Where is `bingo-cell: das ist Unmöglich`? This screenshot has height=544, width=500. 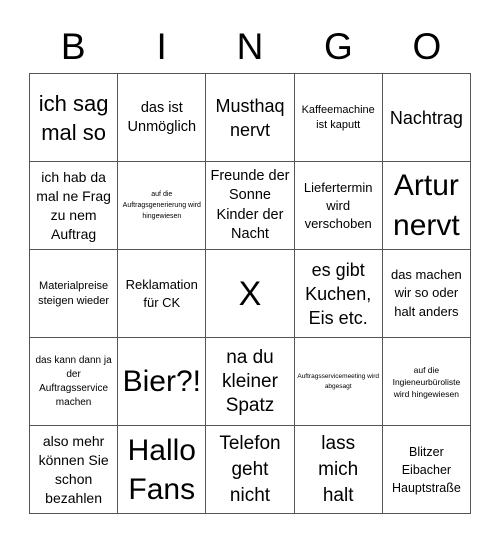 bingo-cell: das ist Unmöglich is located at coordinates (162, 118).